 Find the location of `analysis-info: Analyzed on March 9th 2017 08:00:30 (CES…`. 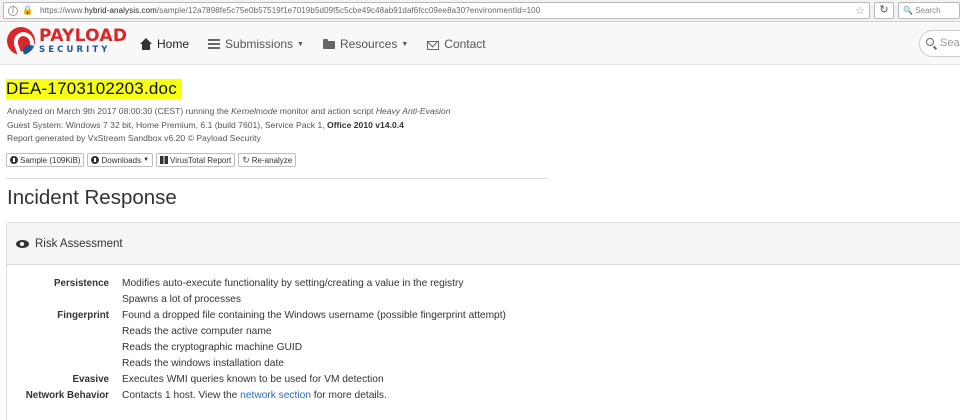

analysis-info: Analyzed on March 9th 2017 08:00:30 (CES… is located at coordinates (229, 111).